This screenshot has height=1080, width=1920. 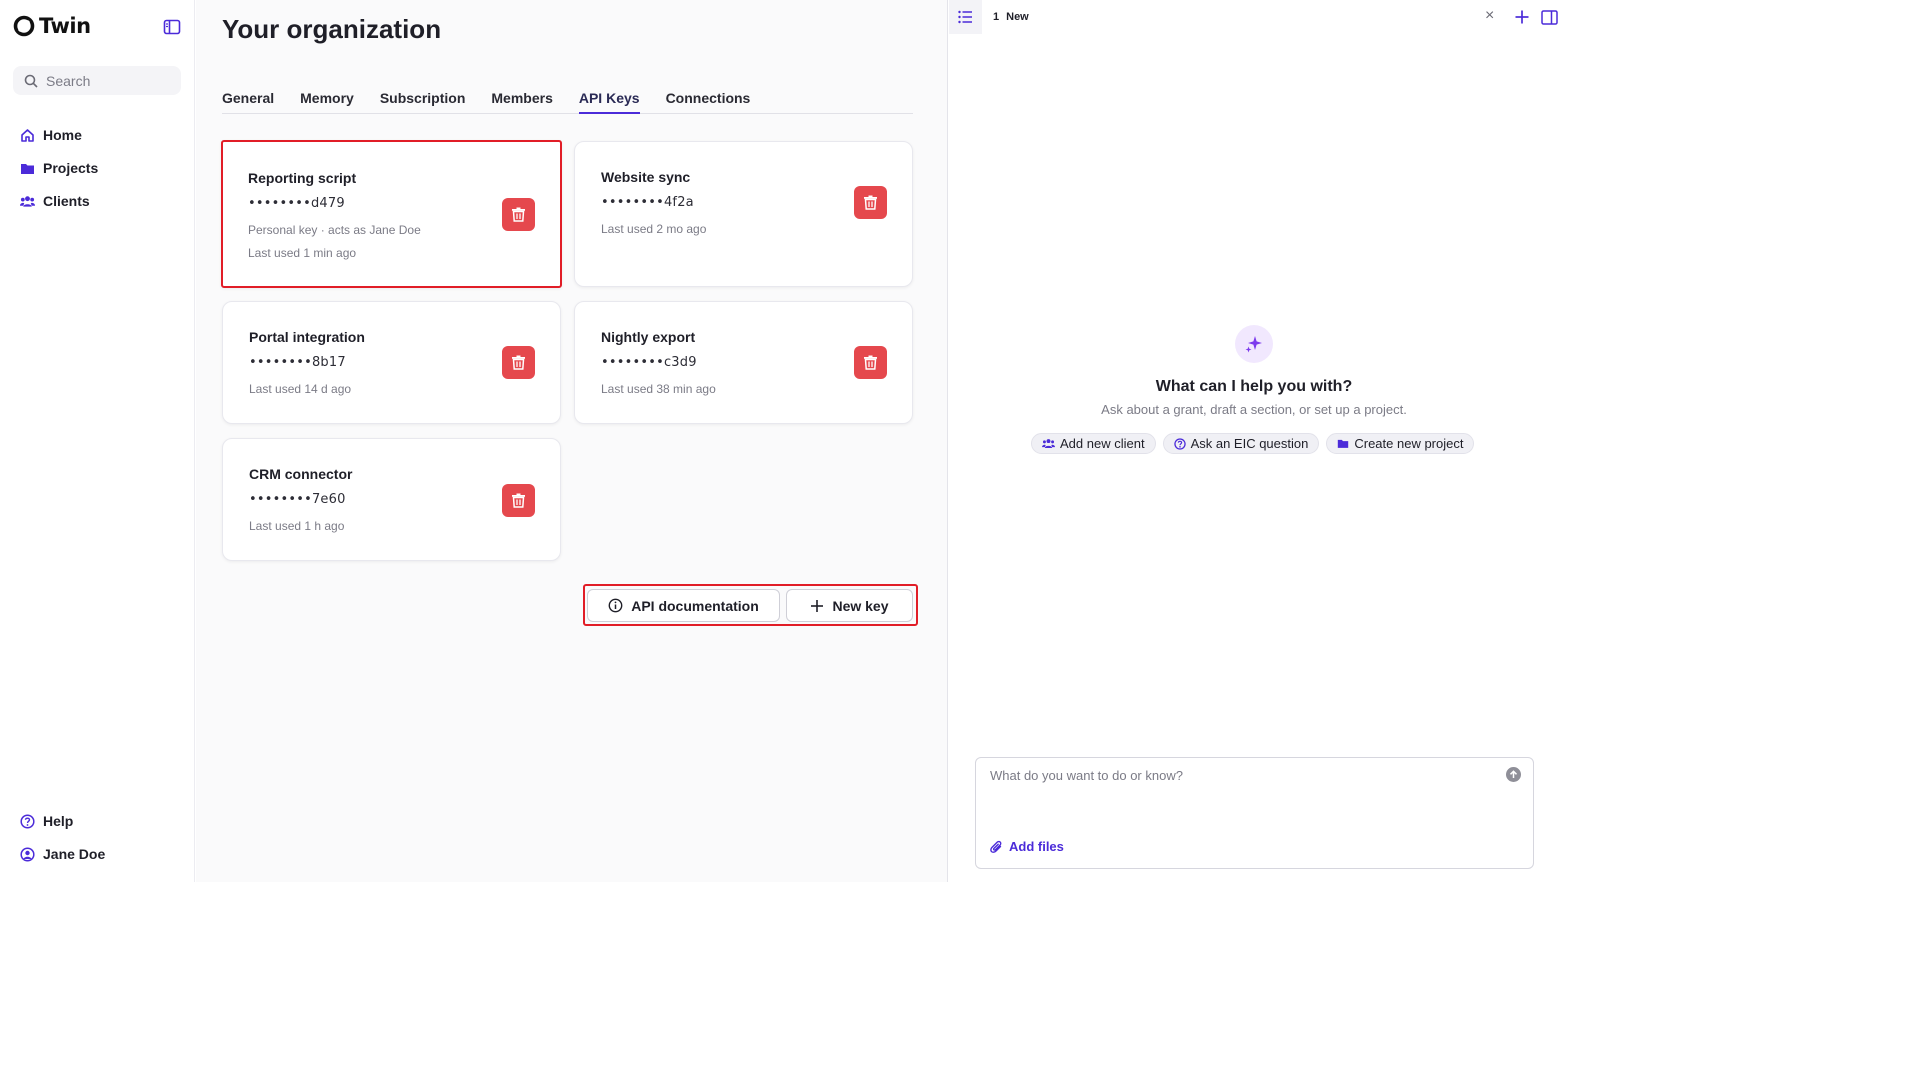 I want to click on api-key-last-used: Last used 2 mo ago, so click(x=654, y=229).